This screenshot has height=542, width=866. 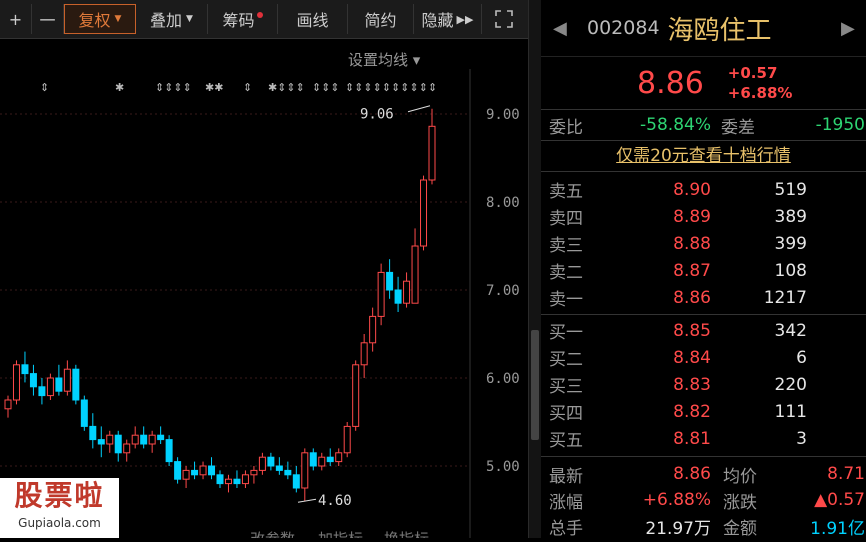 I want to click on fullscreen-button, so click(x=504, y=19).